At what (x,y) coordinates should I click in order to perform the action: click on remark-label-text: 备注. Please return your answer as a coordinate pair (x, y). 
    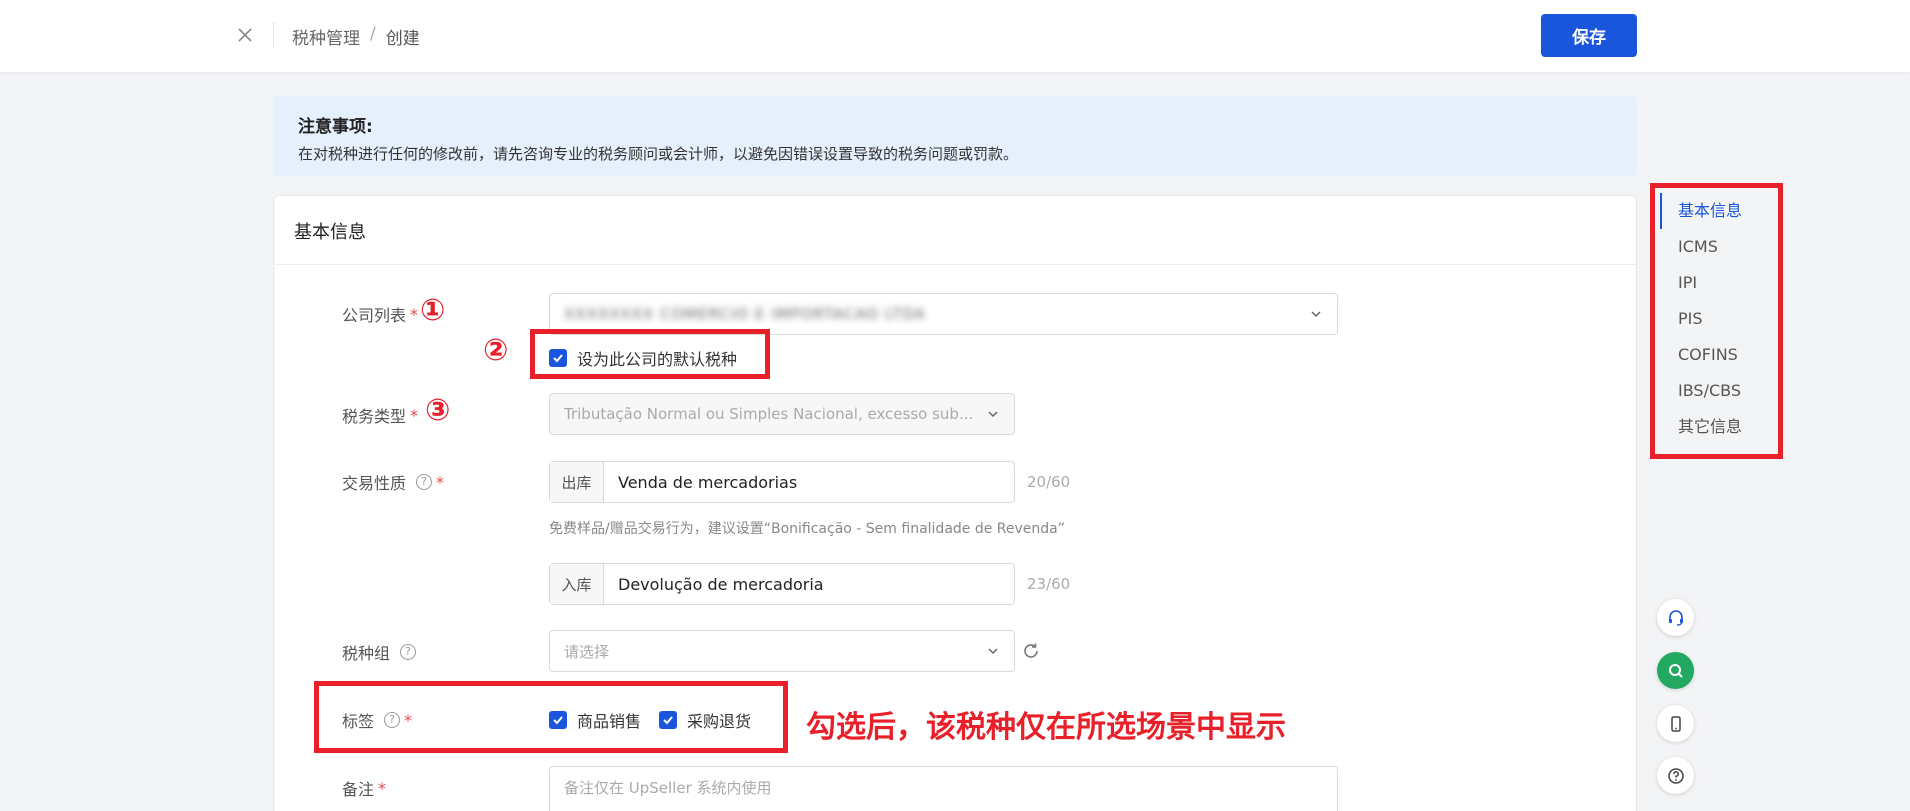
    Looking at the image, I should click on (358, 789).